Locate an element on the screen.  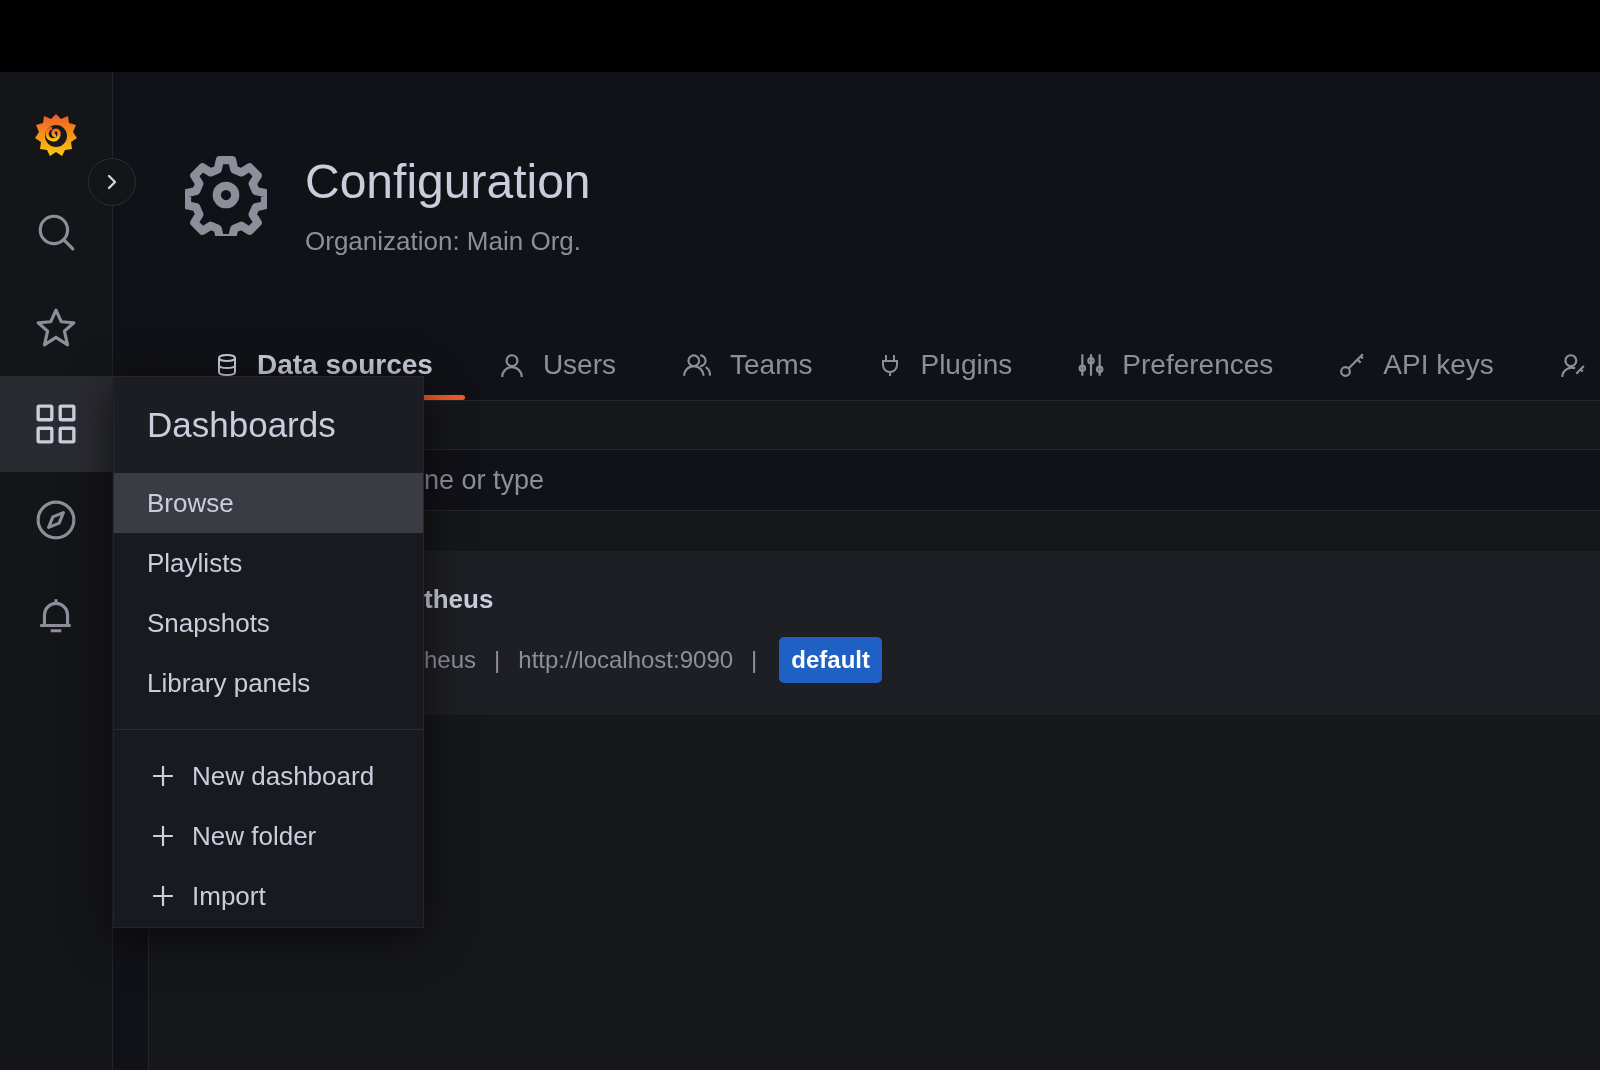
users-icon is located at coordinates (697, 365).